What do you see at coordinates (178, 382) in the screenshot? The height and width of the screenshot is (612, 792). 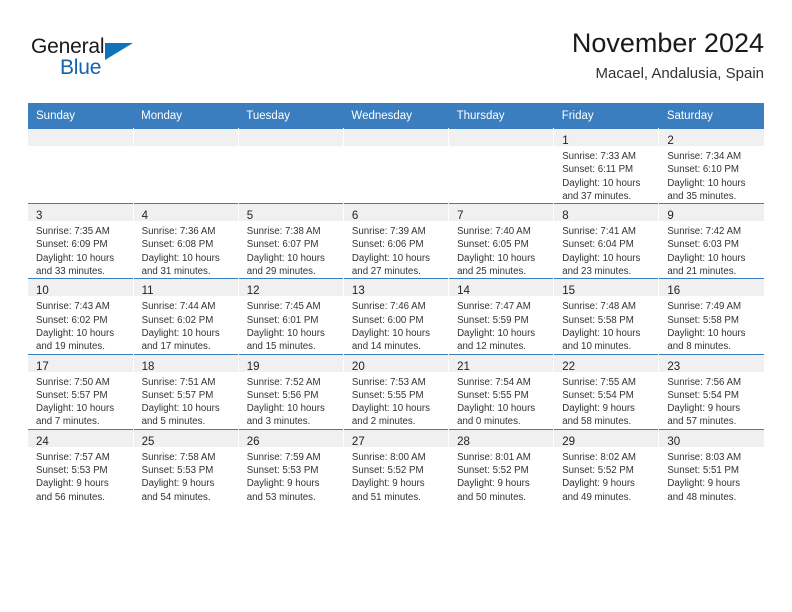 I see `sunrise-text: Sunrise: 7:51 AM` at bounding box center [178, 382].